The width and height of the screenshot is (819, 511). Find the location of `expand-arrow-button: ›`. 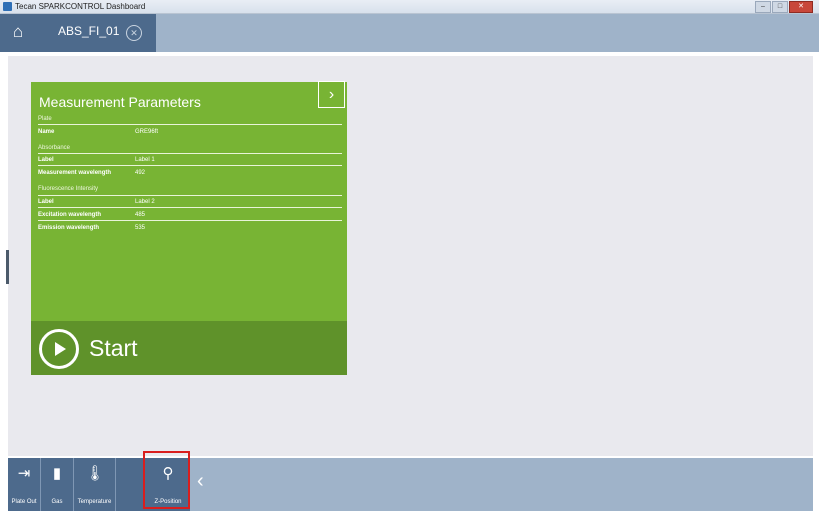

expand-arrow-button: › is located at coordinates (331, 94).